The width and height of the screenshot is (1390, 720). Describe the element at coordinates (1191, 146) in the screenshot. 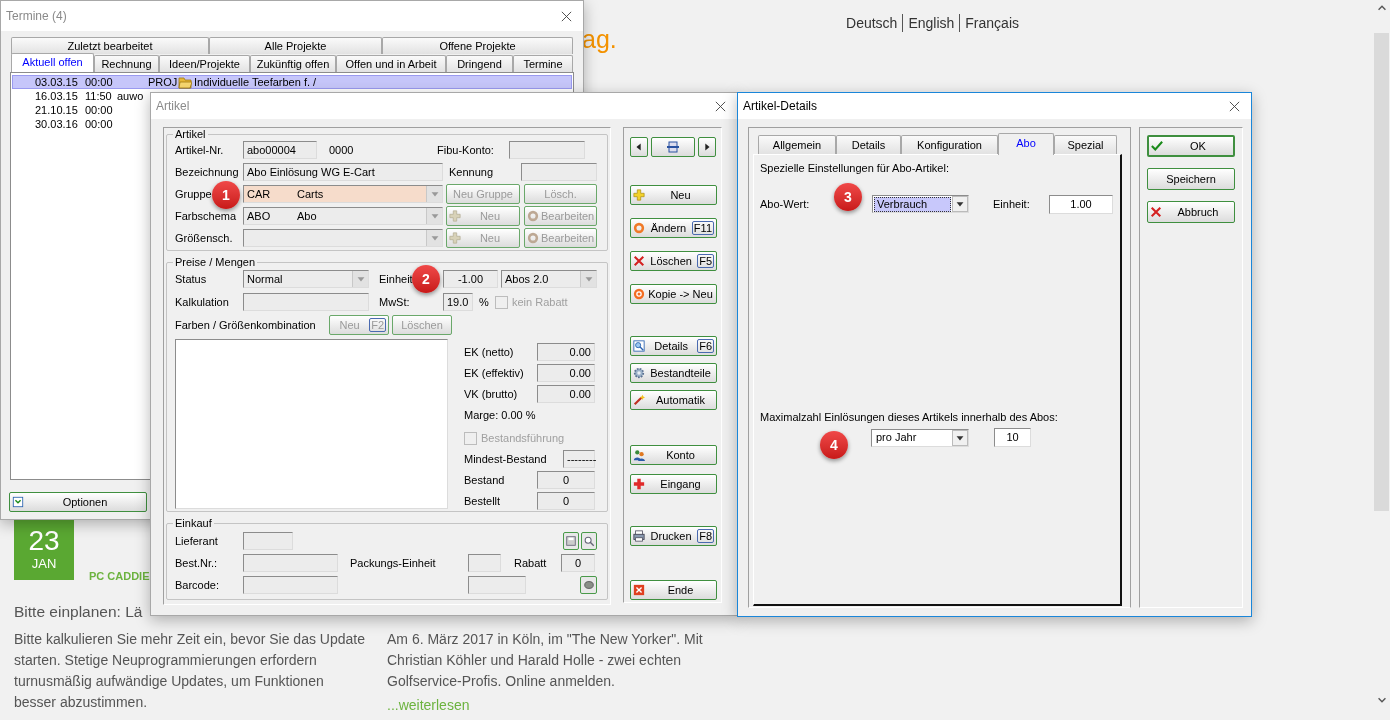

I see `button: OK` at that location.